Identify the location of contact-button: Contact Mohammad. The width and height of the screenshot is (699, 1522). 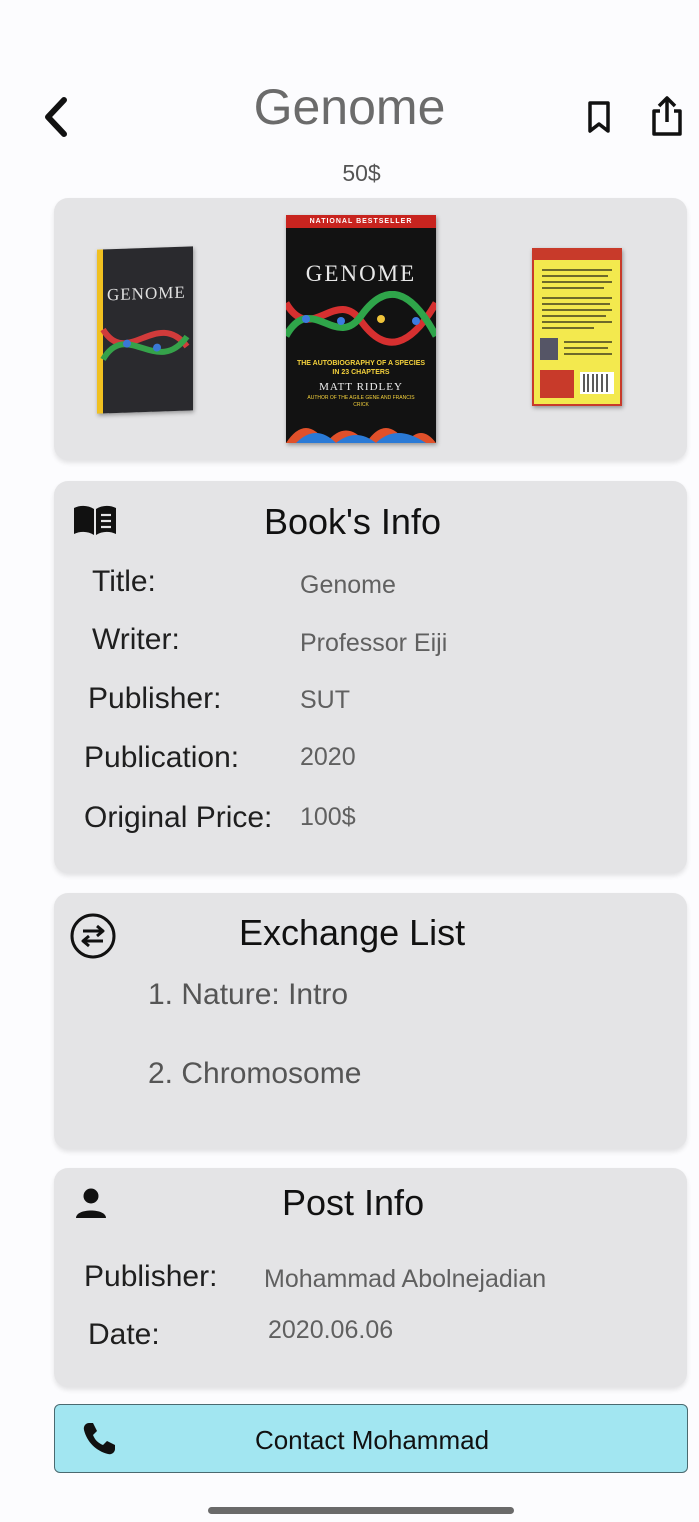
(371, 1438).